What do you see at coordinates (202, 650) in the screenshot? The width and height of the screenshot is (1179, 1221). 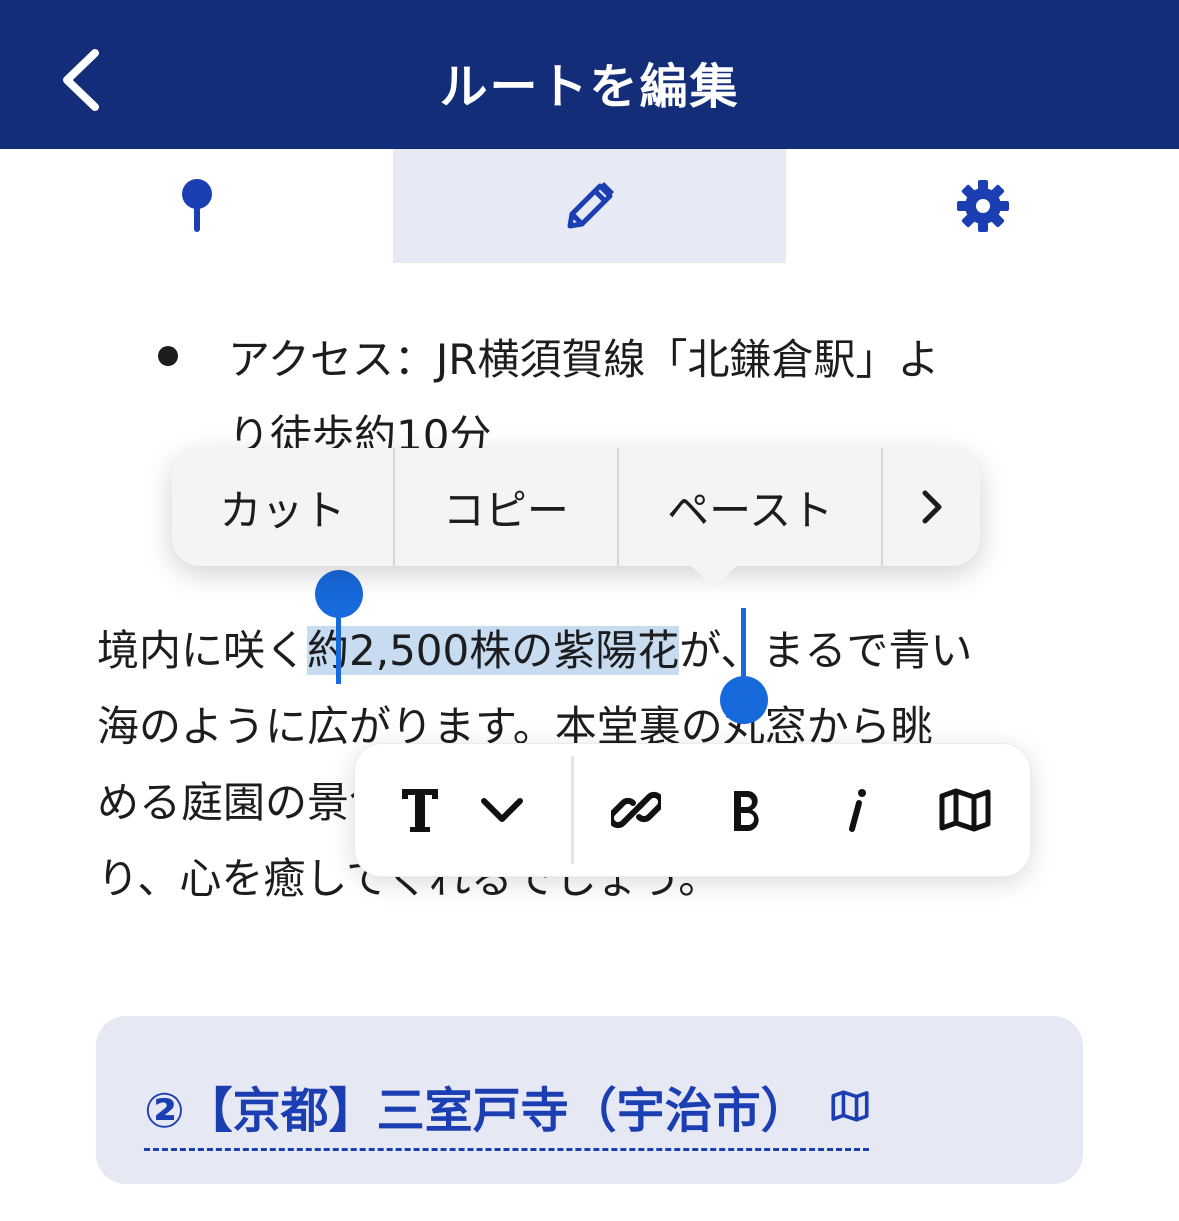 I see `text-before-selection: 境内に咲く` at bounding box center [202, 650].